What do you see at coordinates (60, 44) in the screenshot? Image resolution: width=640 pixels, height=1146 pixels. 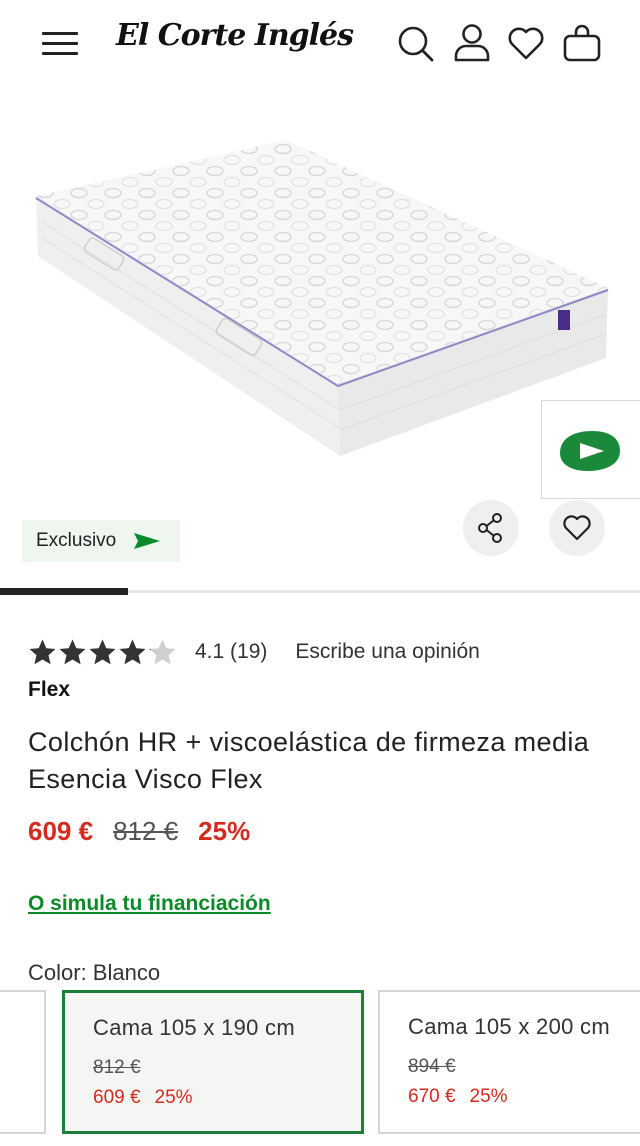 I see `menu-icon` at bounding box center [60, 44].